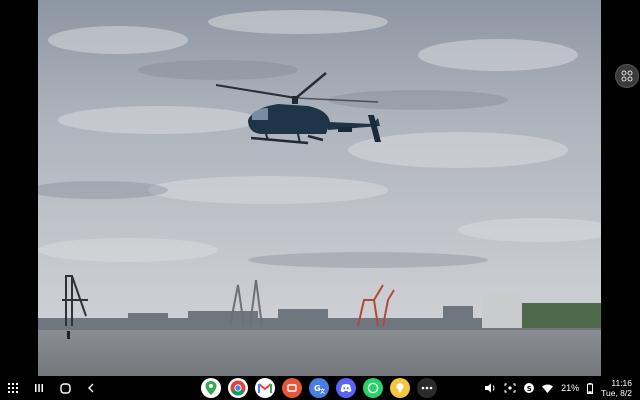  I want to click on keep-icon, so click(400, 388).